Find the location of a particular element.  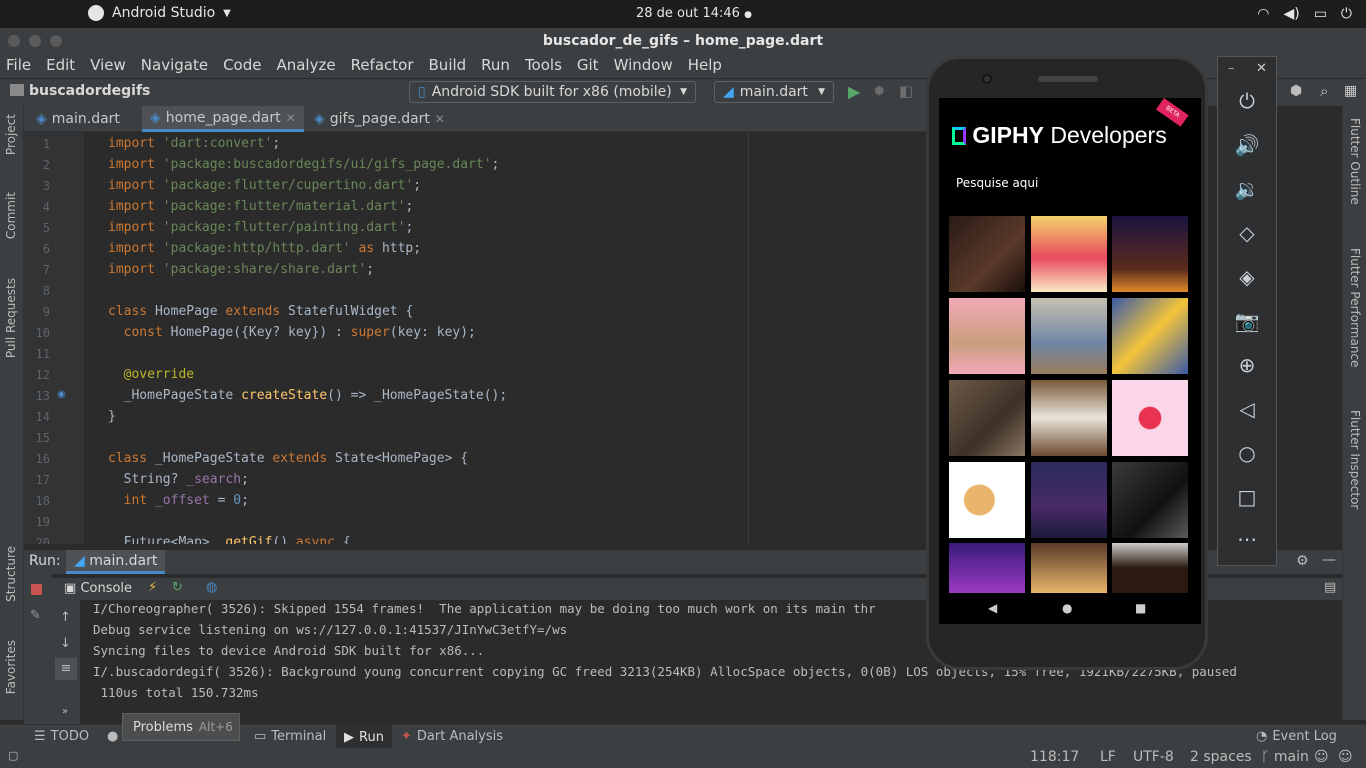

clock: 28 de out 14:46 ● is located at coordinates (694, 13).